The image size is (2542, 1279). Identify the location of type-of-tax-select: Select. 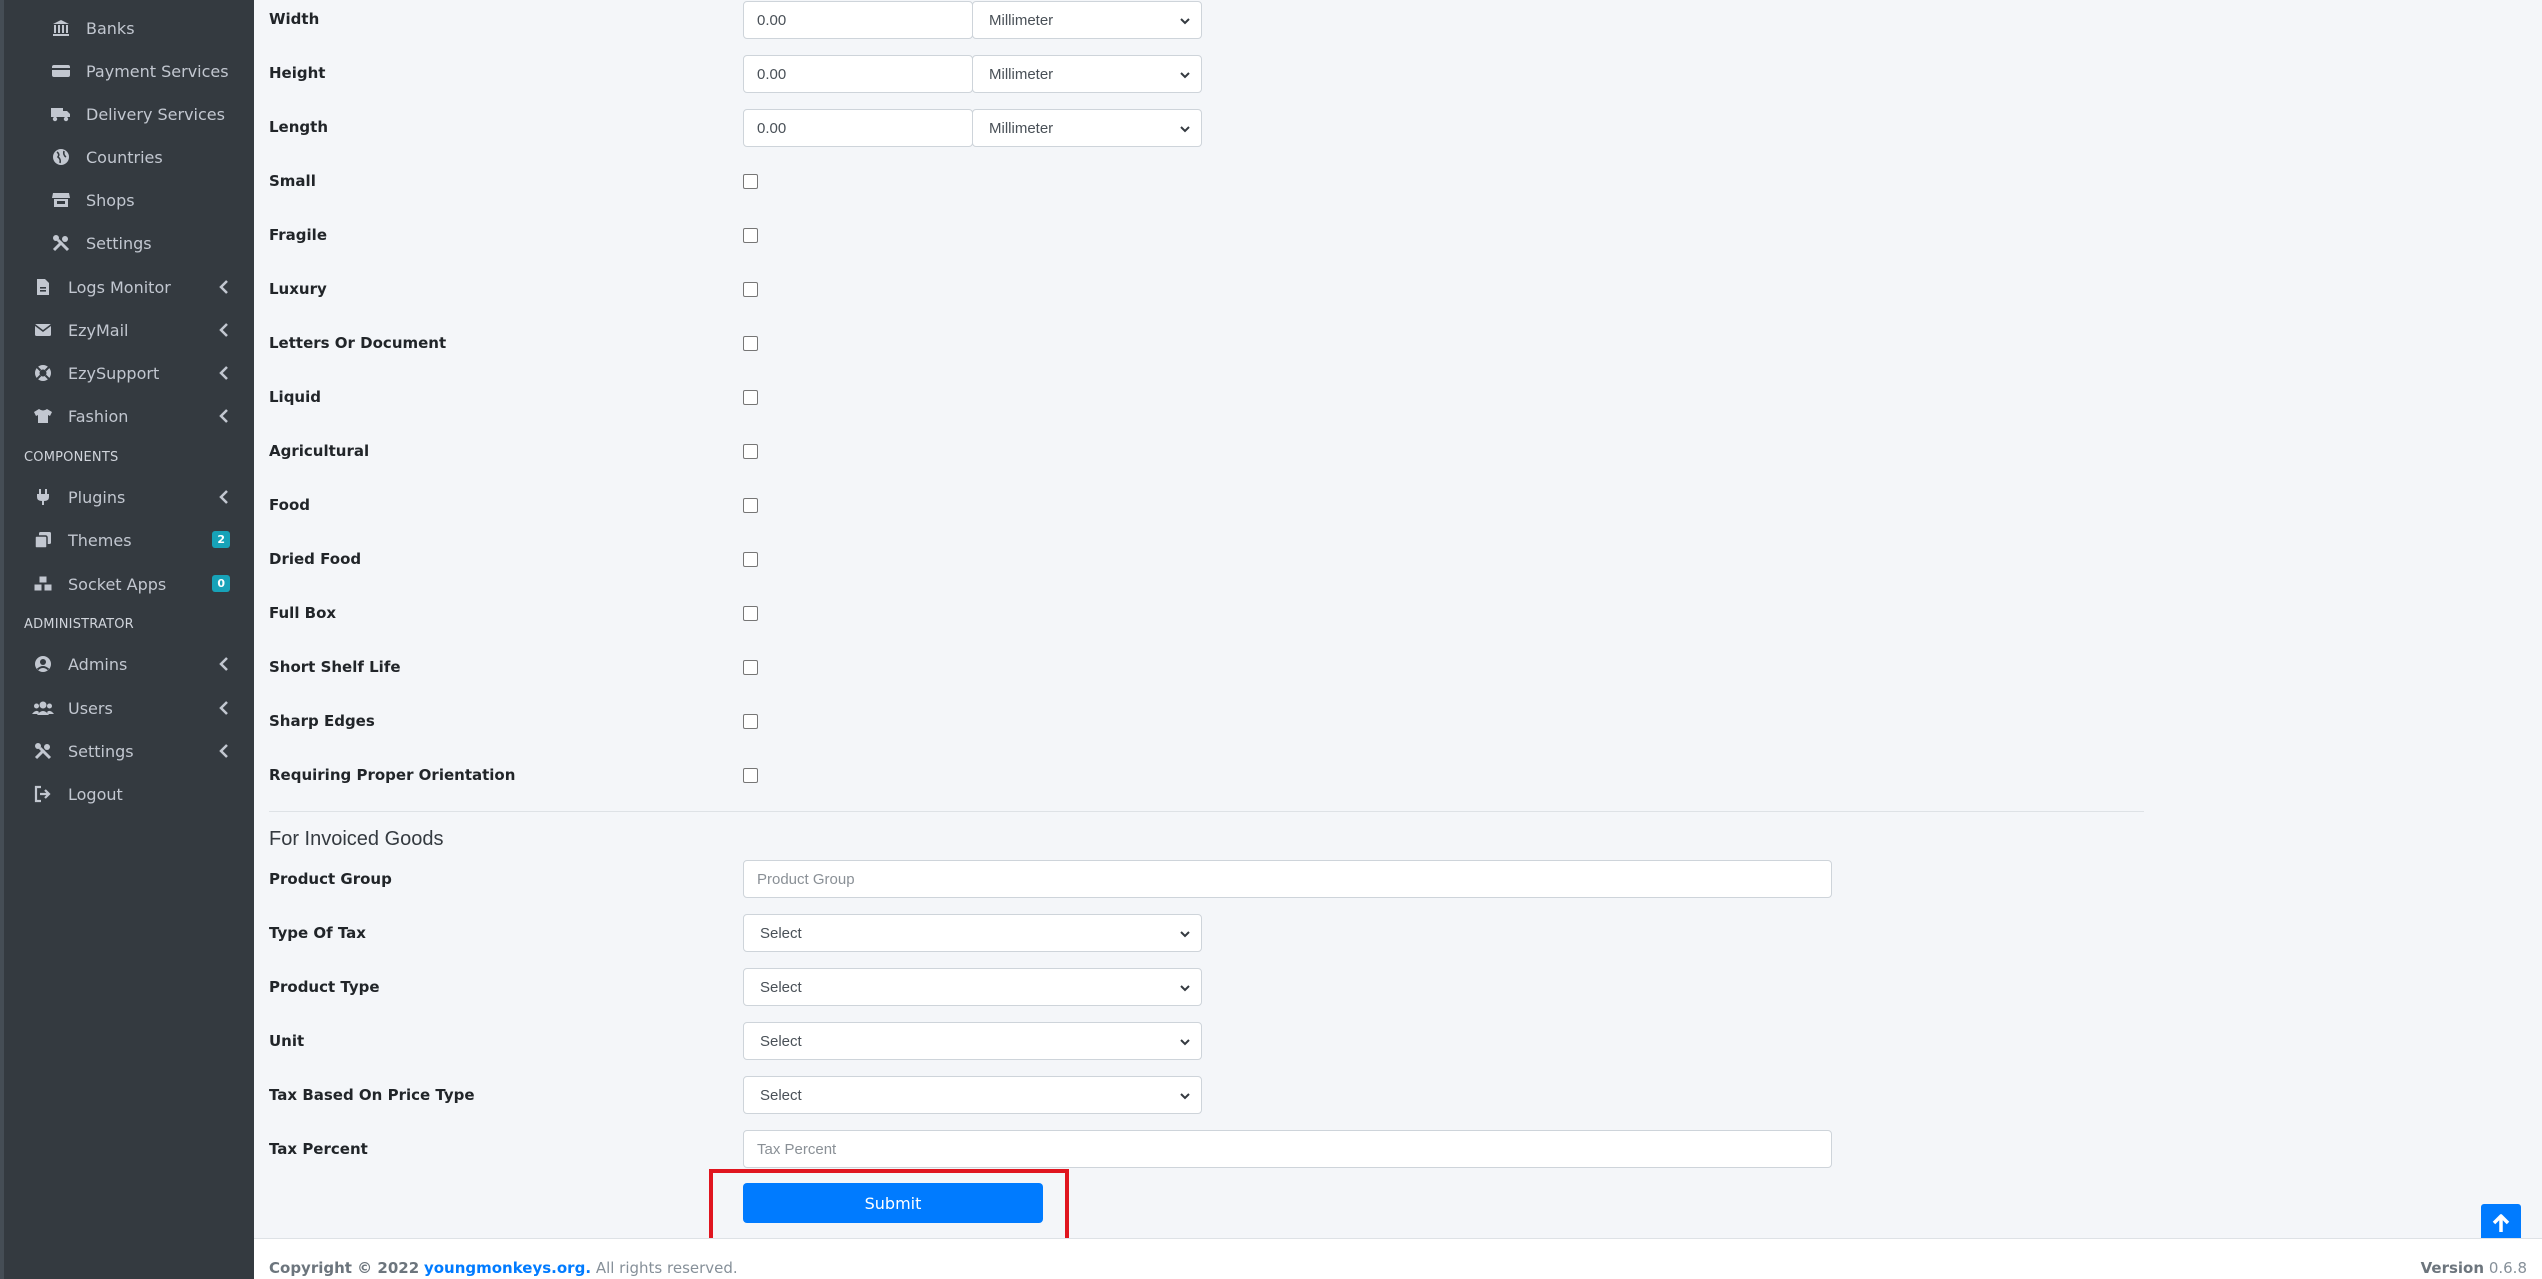
(972, 933).